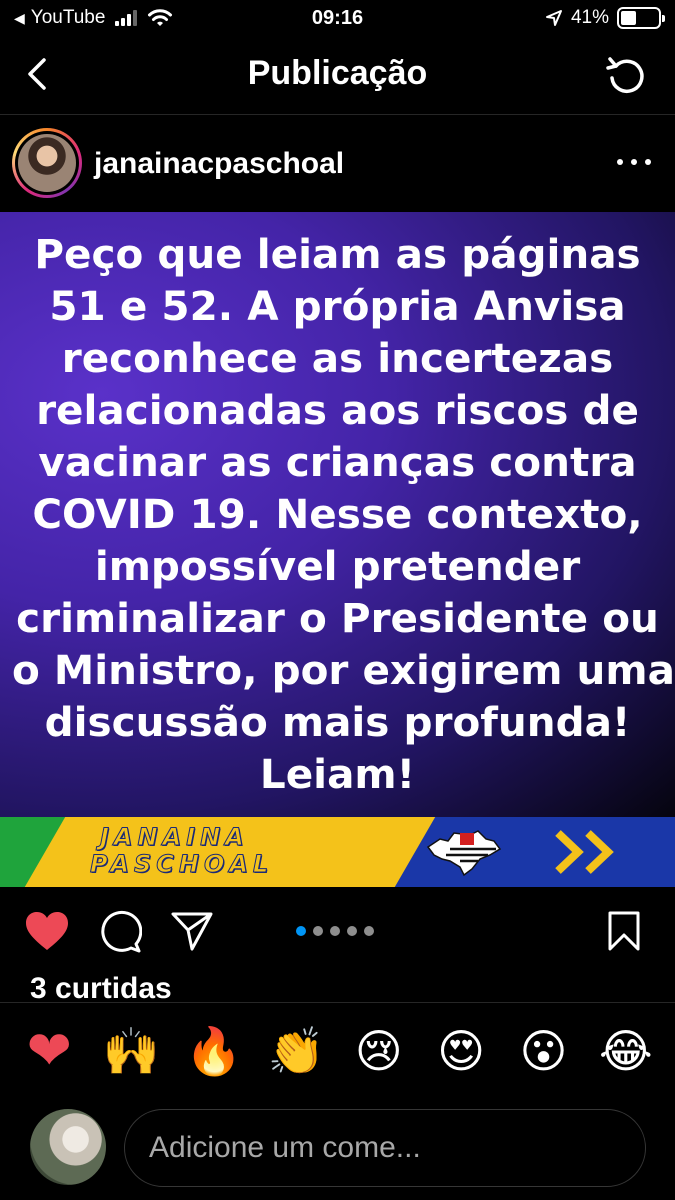 Image resolution: width=675 pixels, height=1200 pixels. I want to click on more-options-icon, so click(634, 162).